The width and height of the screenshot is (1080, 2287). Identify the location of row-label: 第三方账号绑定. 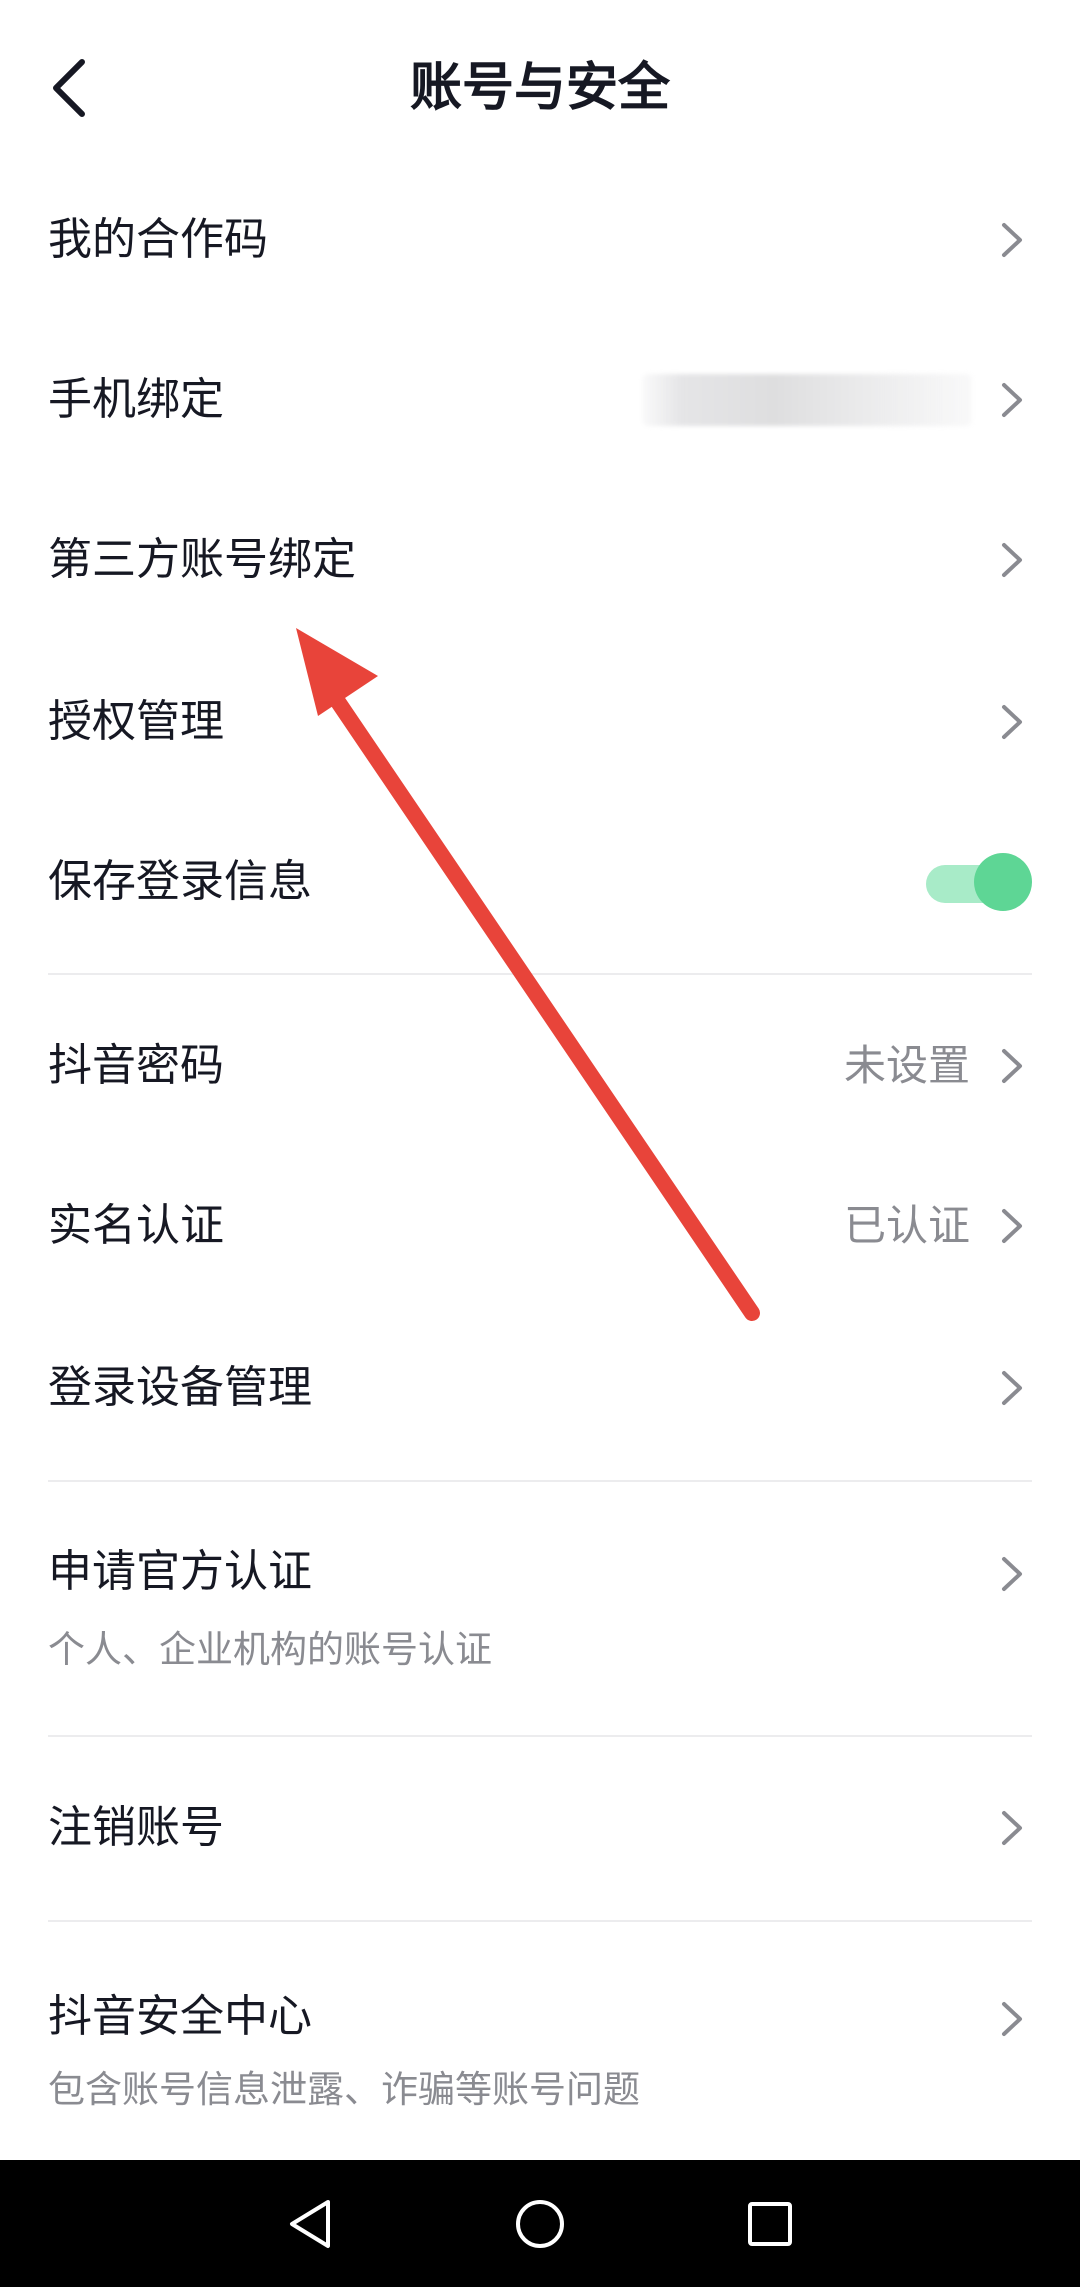
(202, 559).